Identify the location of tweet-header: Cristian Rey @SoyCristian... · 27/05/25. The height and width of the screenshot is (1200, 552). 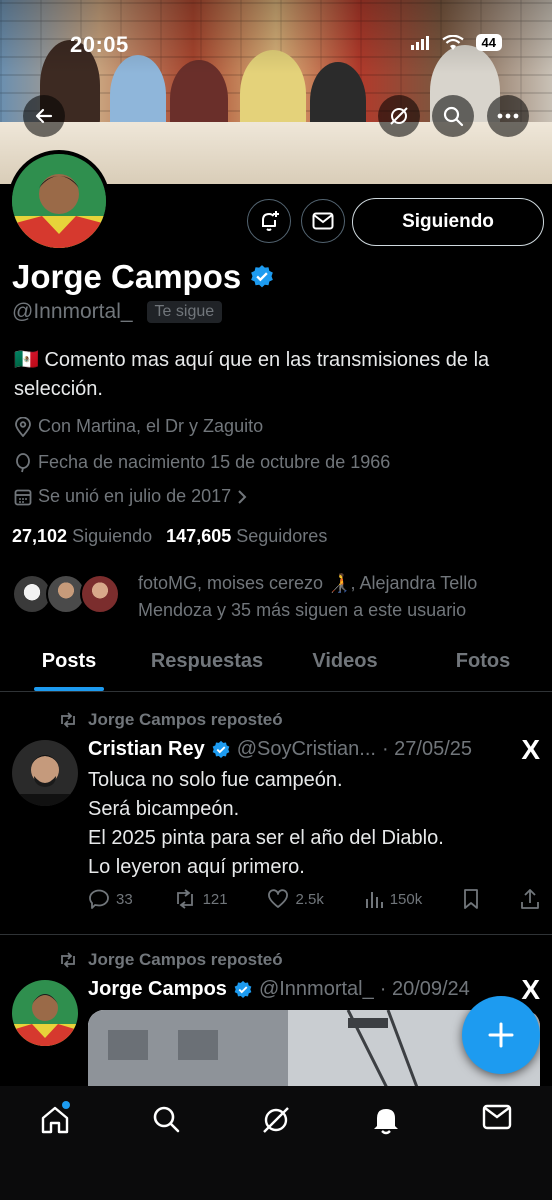
(298, 749).